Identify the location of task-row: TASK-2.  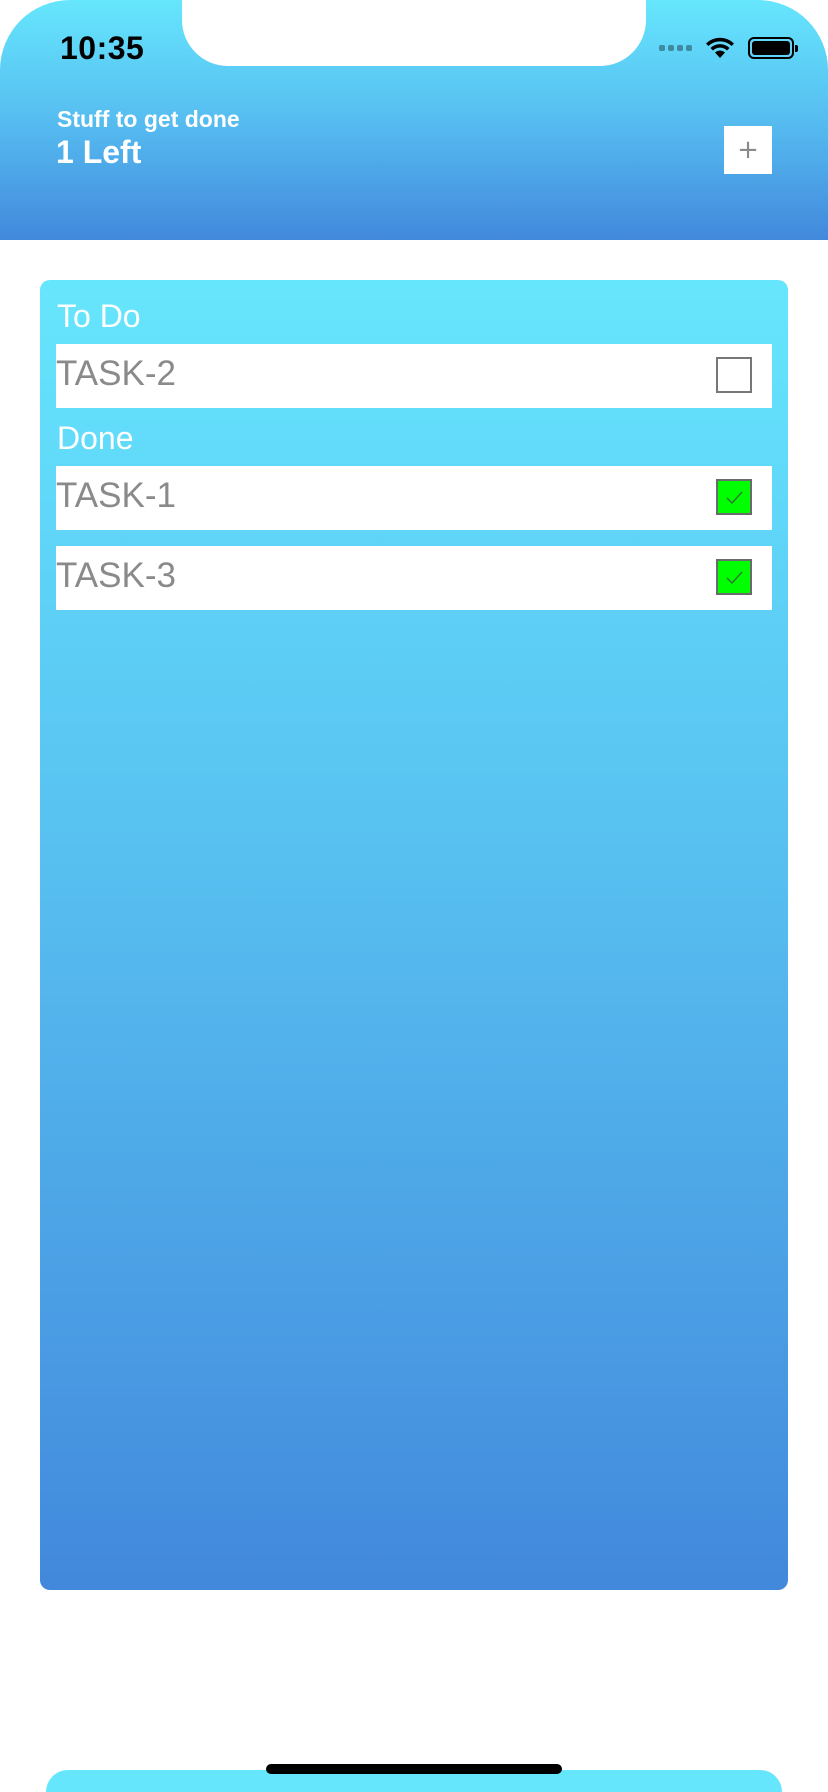
(414, 376).